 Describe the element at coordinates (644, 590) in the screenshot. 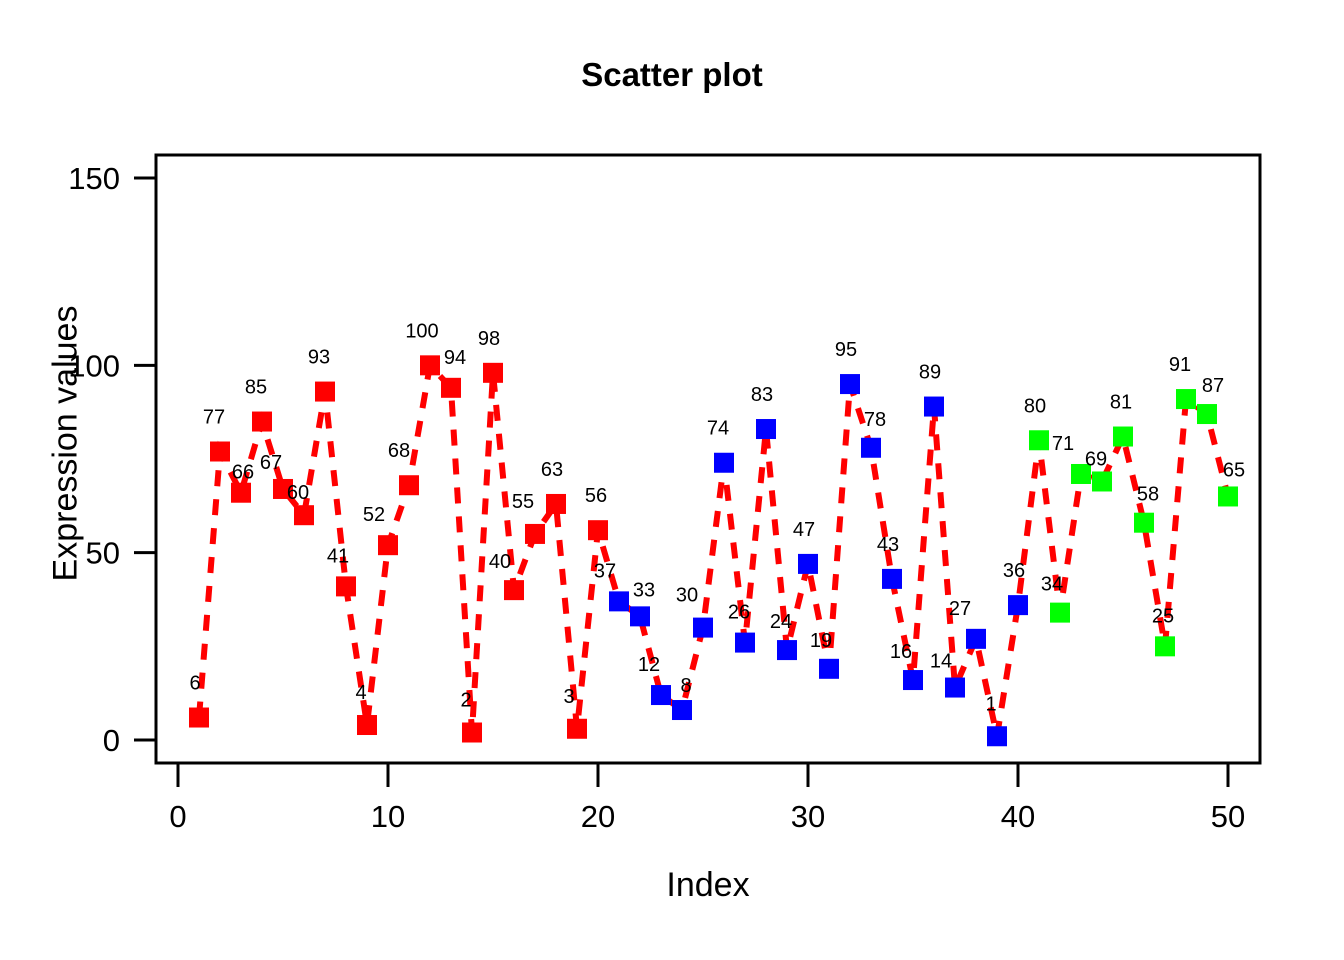

I see `data-point-label: 33` at that location.